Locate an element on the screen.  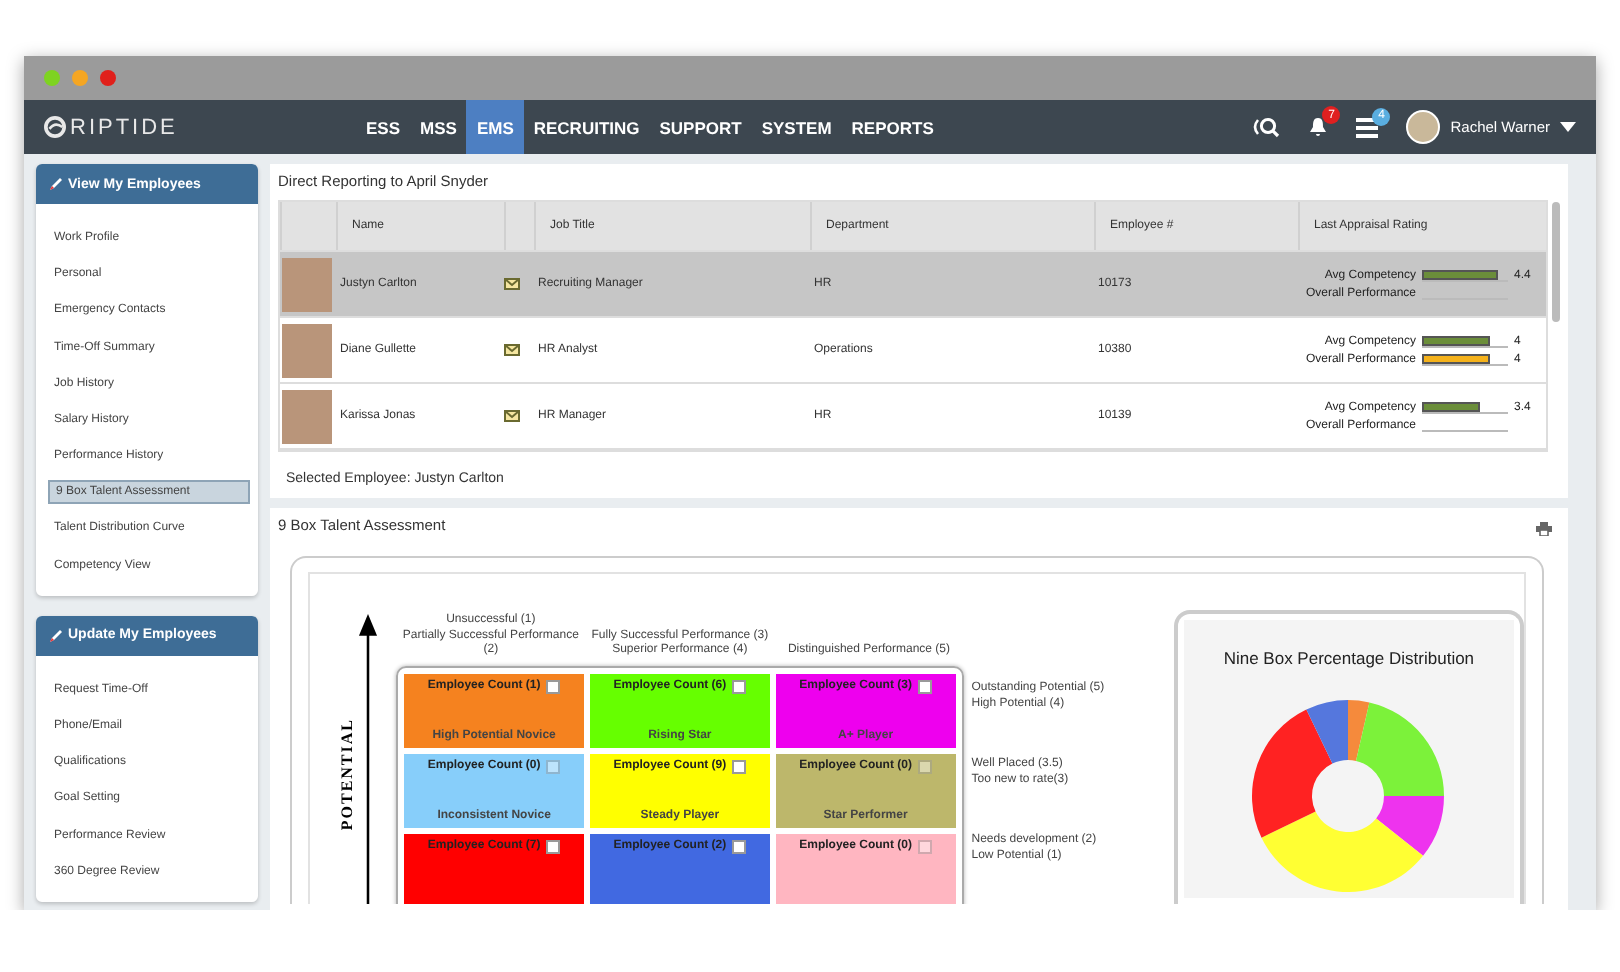
search-icon is located at coordinates (1266, 127).